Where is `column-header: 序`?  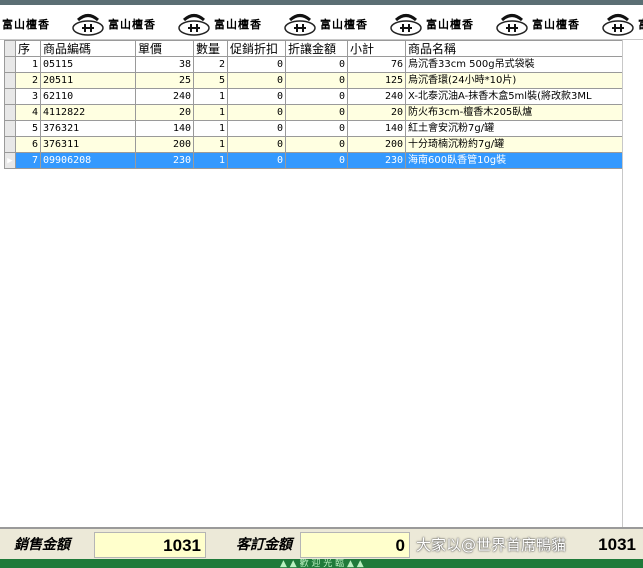
column-header: 序 is located at coordinates (28, 48).